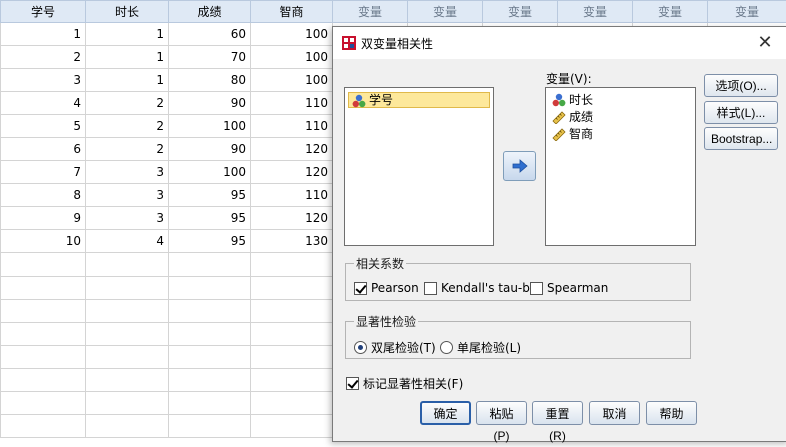 Image resolution: width=786 pixels, height=447 pixels. Describe the element at coordinates (557, 413) in the screenshot. I see `reset-button: 重置(R)` at that location.